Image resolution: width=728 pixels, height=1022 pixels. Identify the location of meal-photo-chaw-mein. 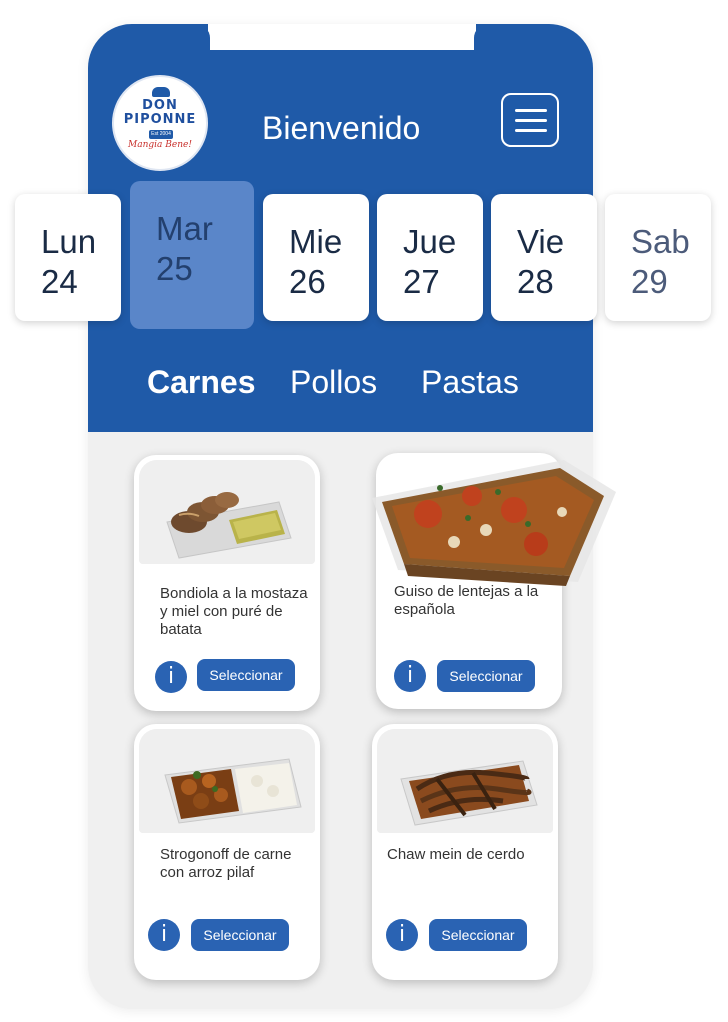
(465, 781).